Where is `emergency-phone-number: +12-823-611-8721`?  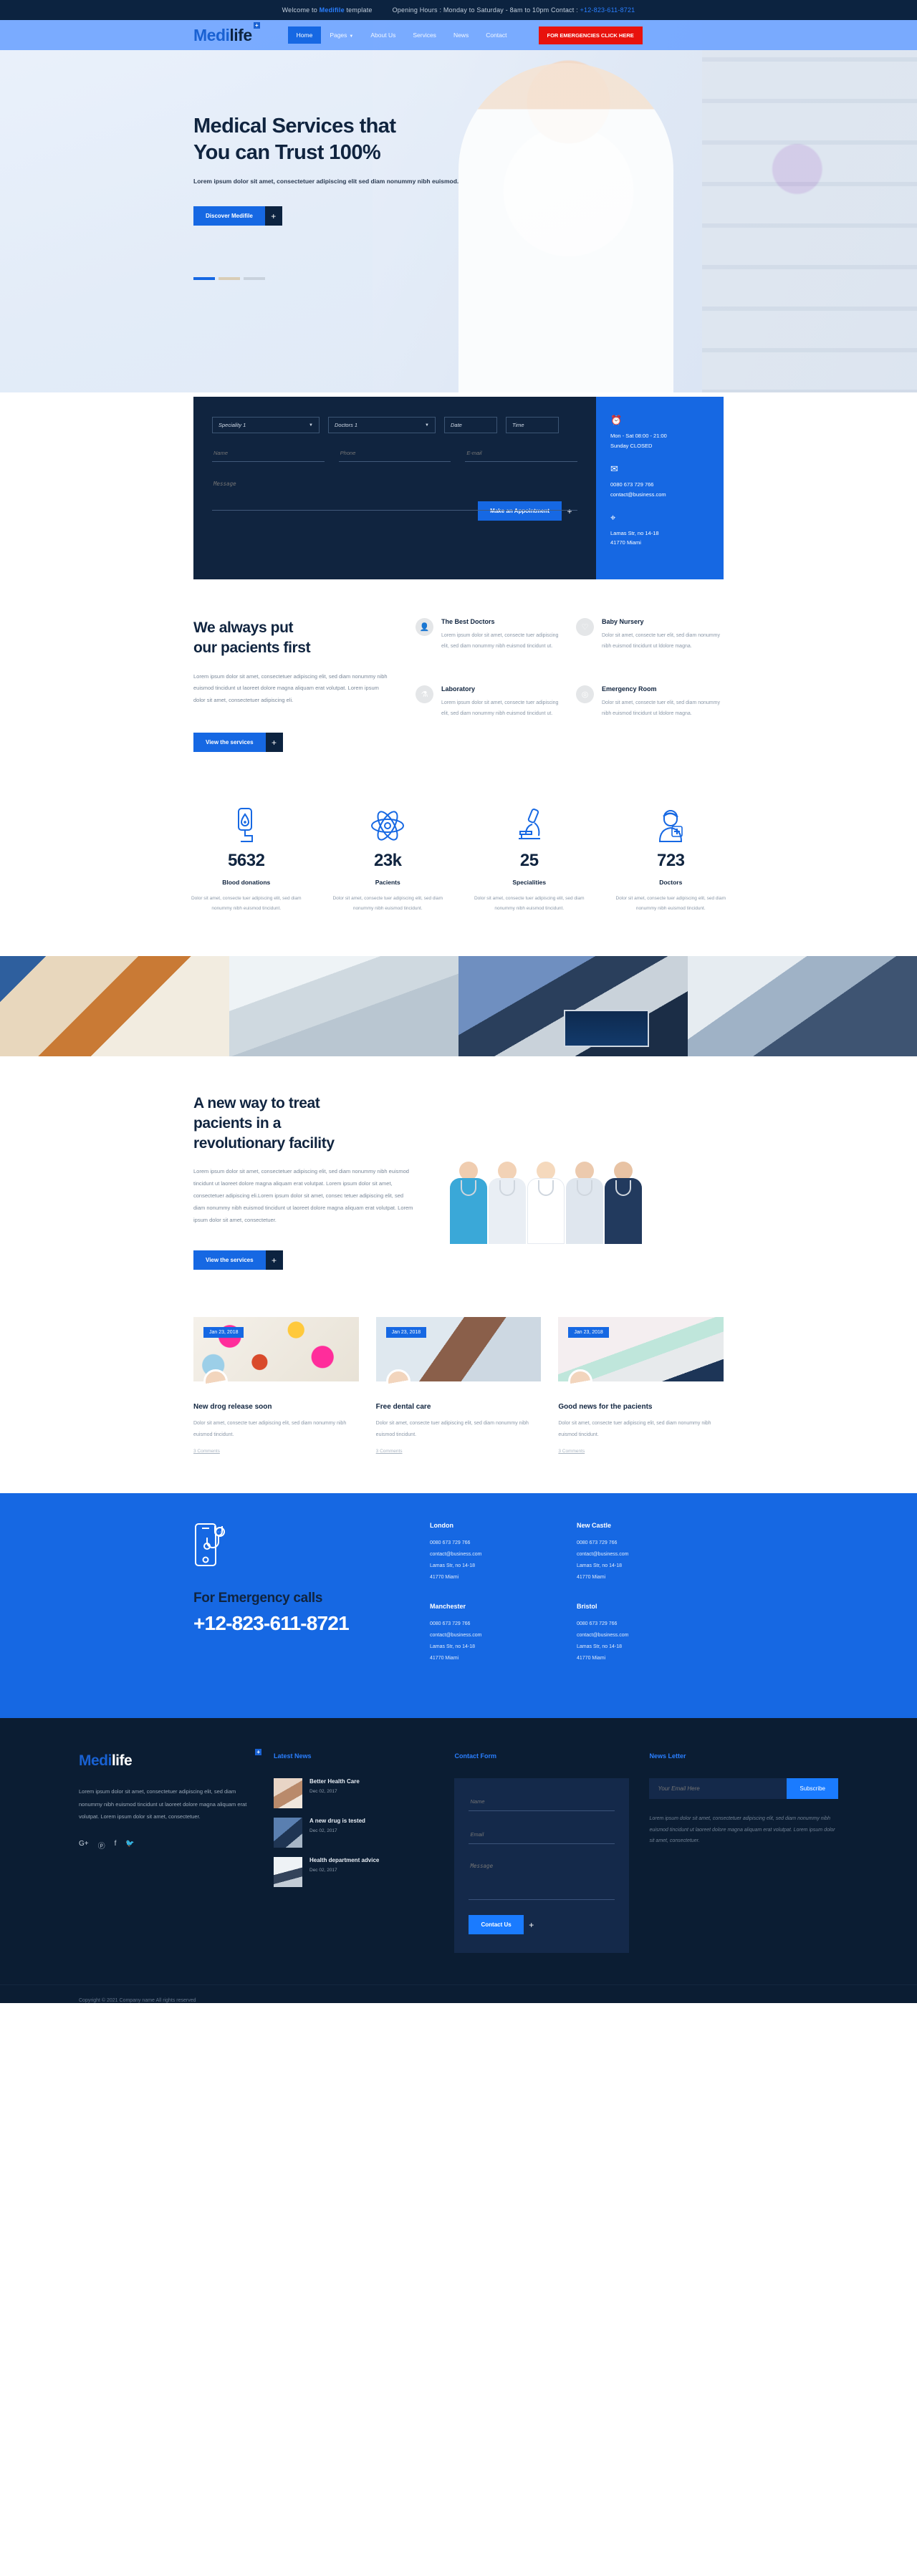 emergency-phone-number: +12-823-611-8721 is located at coordinates (312, 1624).